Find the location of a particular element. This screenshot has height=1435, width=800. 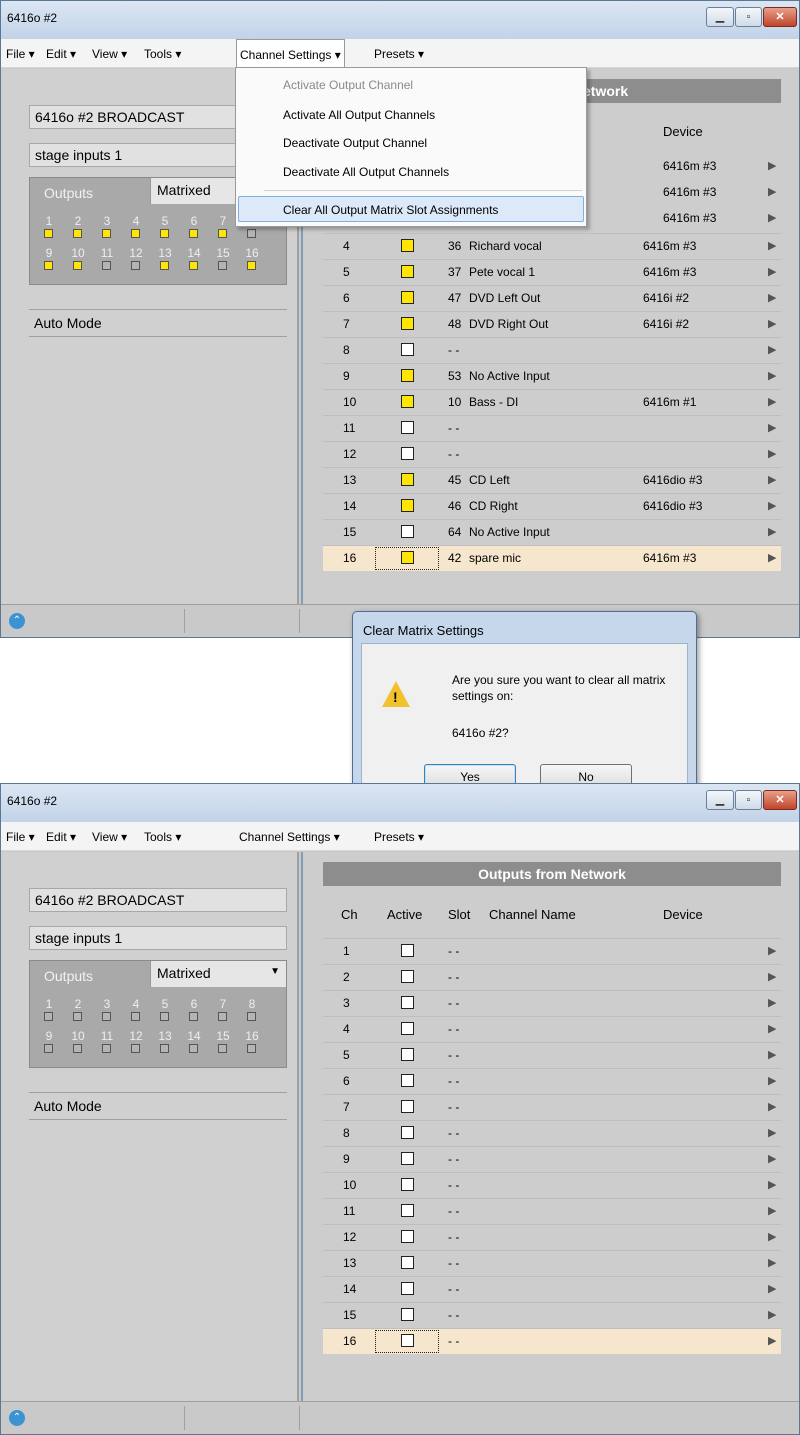

table-row: 15 - - ▶ is located at coordinates (552, 1315).